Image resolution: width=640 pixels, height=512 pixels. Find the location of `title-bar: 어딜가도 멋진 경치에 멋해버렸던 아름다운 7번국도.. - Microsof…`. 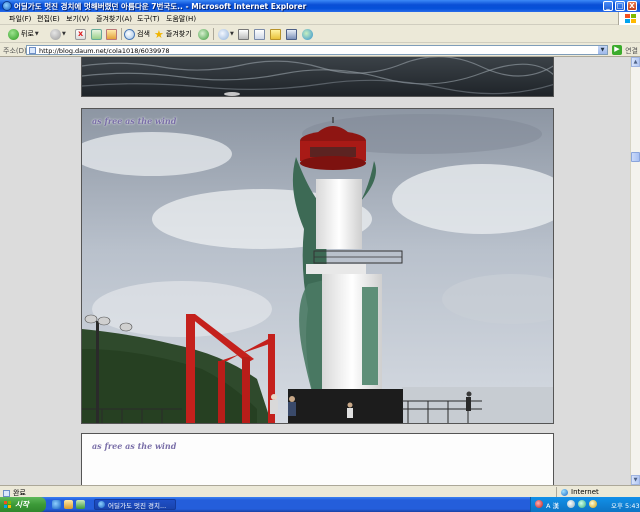

title-bar: 어딜가도 멋진 경치에 멋해버렸던 아름다운 7번국도.. - Microsof… is located at coordinates (320, 6).